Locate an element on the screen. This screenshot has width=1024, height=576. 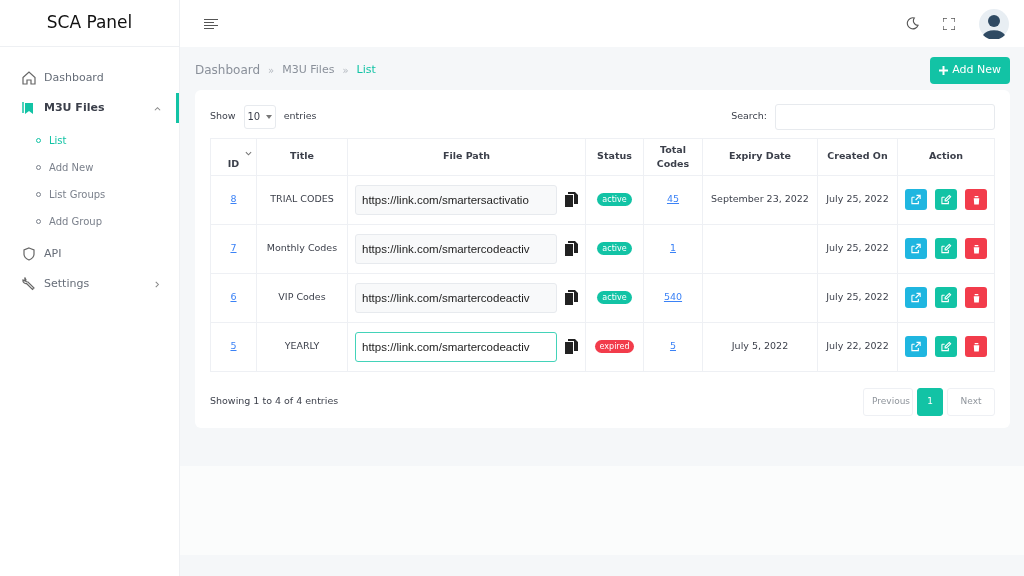
fullscreen-icon is located at coordinates (949, 23).